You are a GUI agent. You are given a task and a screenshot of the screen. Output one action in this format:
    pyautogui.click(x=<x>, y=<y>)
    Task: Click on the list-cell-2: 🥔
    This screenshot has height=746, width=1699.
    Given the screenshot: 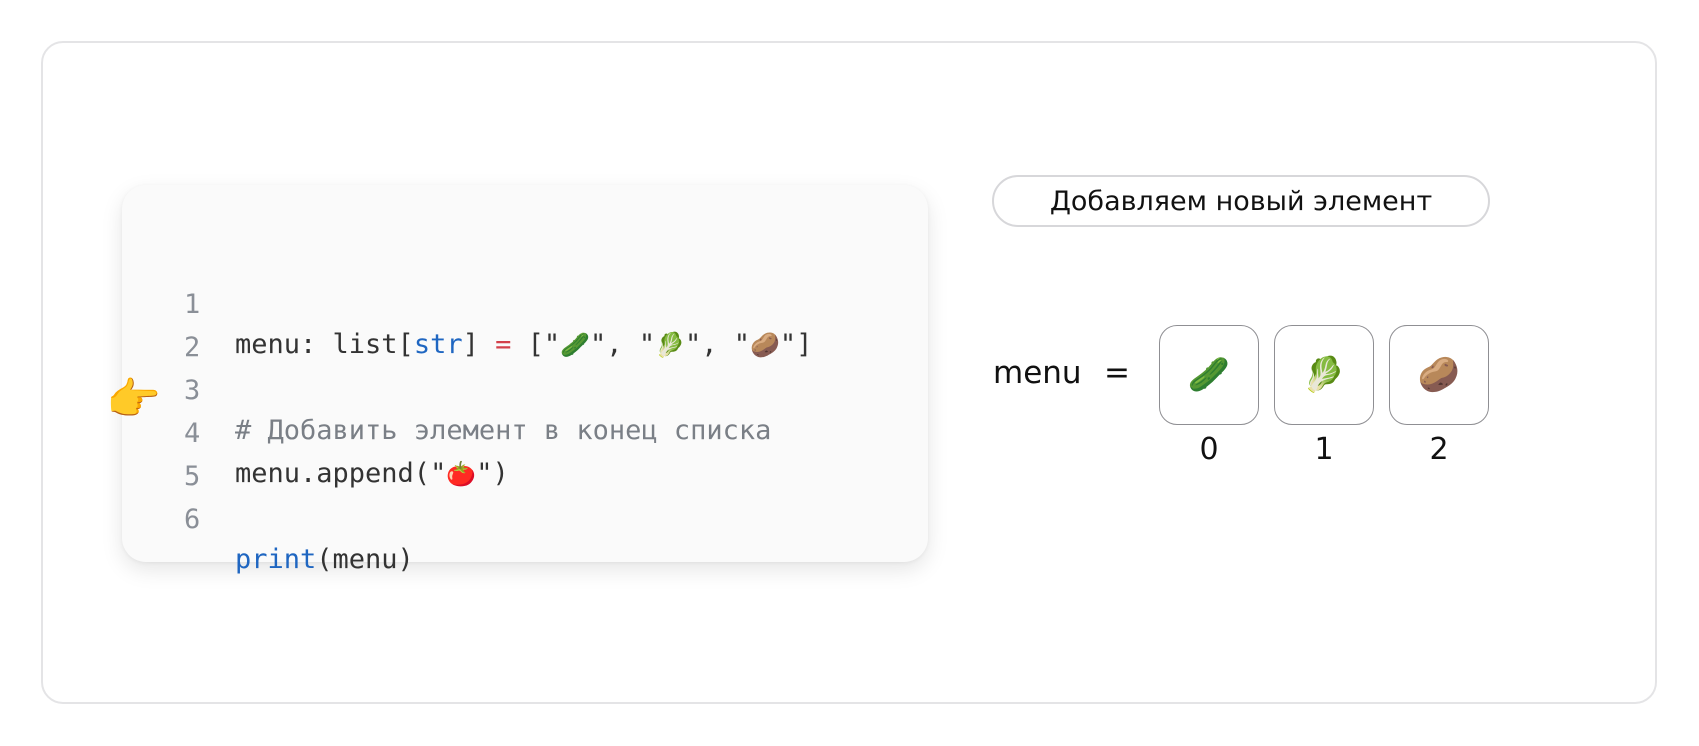 What is the action you would take?
    pyautogui.click(x=1439, y=375)
    